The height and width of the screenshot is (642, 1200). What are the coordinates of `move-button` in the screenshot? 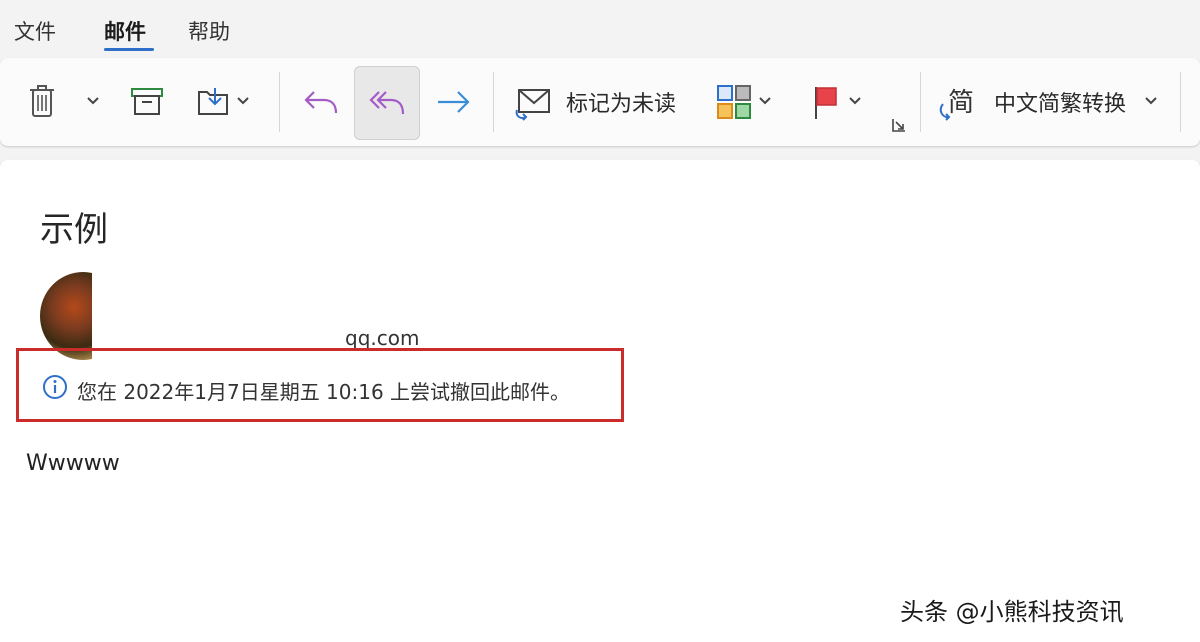 It's located at (213, 101).